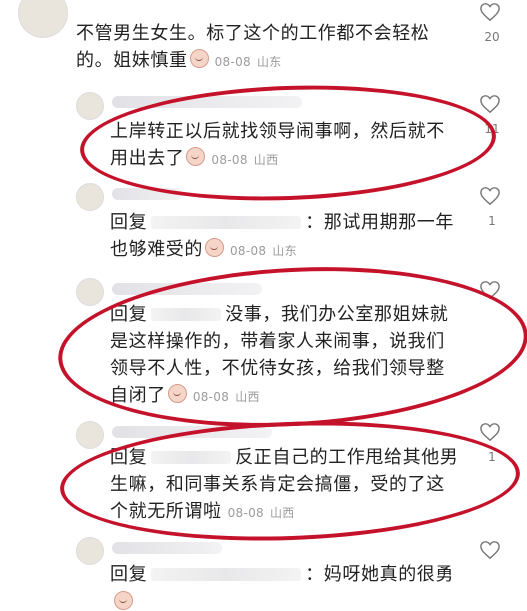 The image size is (527, 611). I want to click on comment-line: ：妈呀她真的很勇, so click(380, 574).